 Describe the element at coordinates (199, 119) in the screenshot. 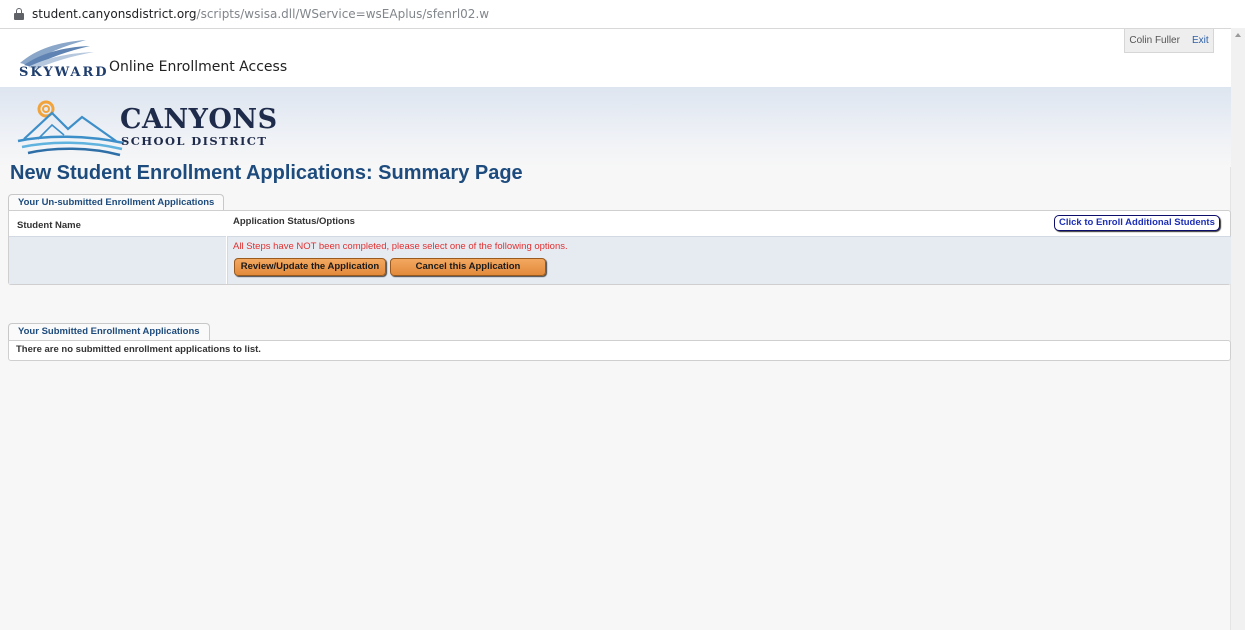

I see `district-name: CANYONS` at that location.